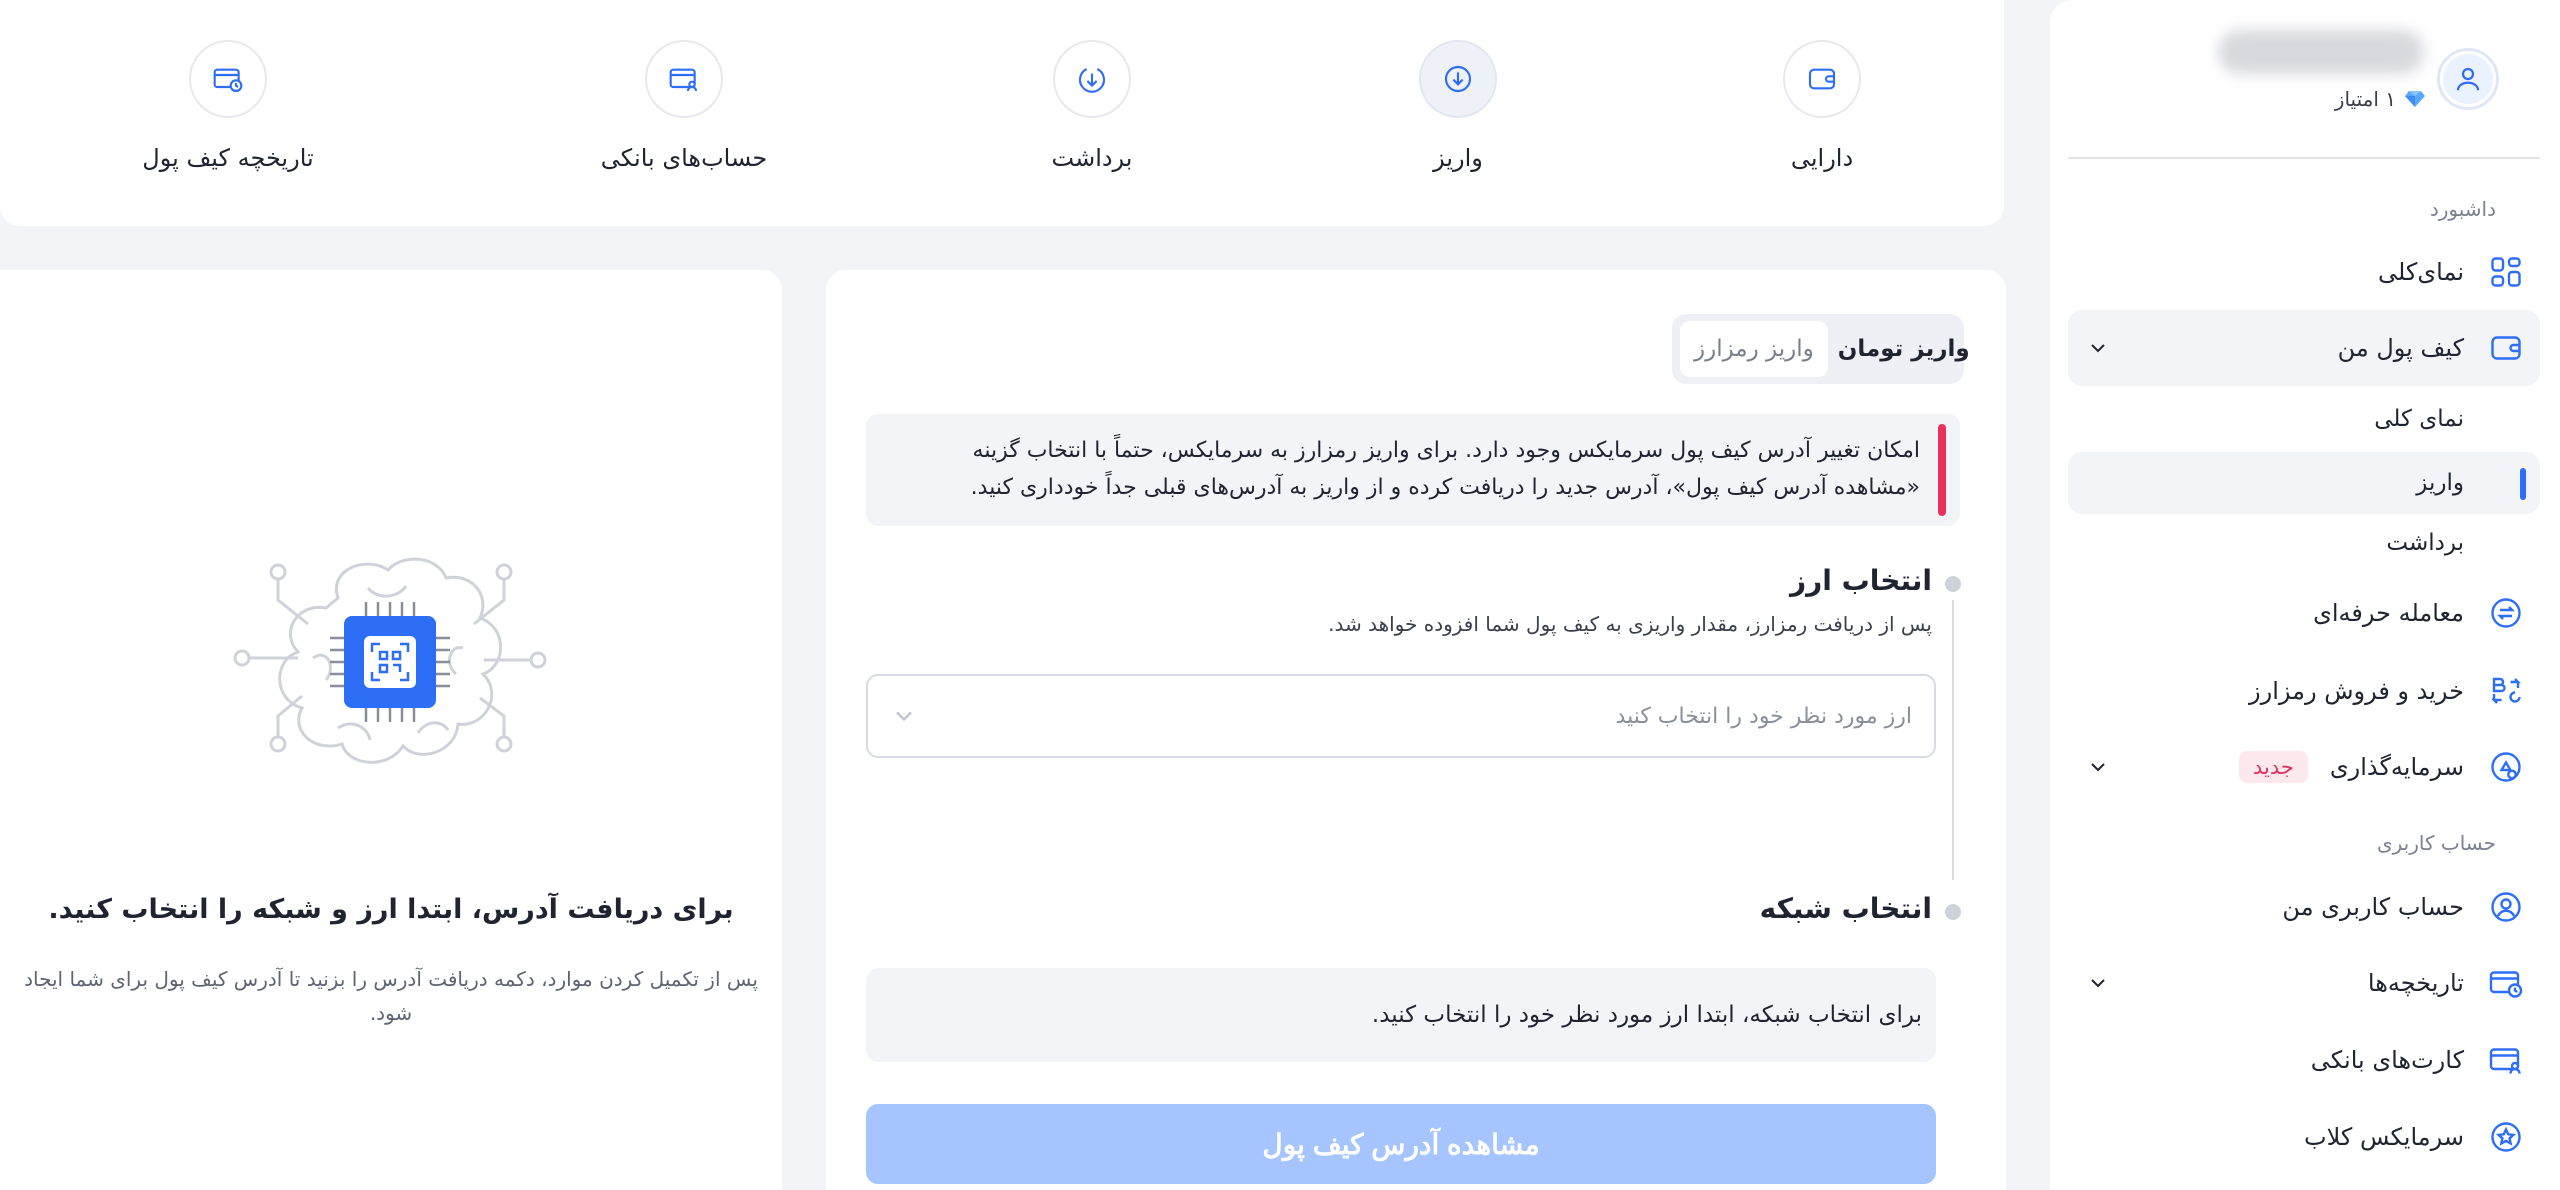 The image size is (2560, 1190). I want to click on active-indicator, so click(2523, 484).